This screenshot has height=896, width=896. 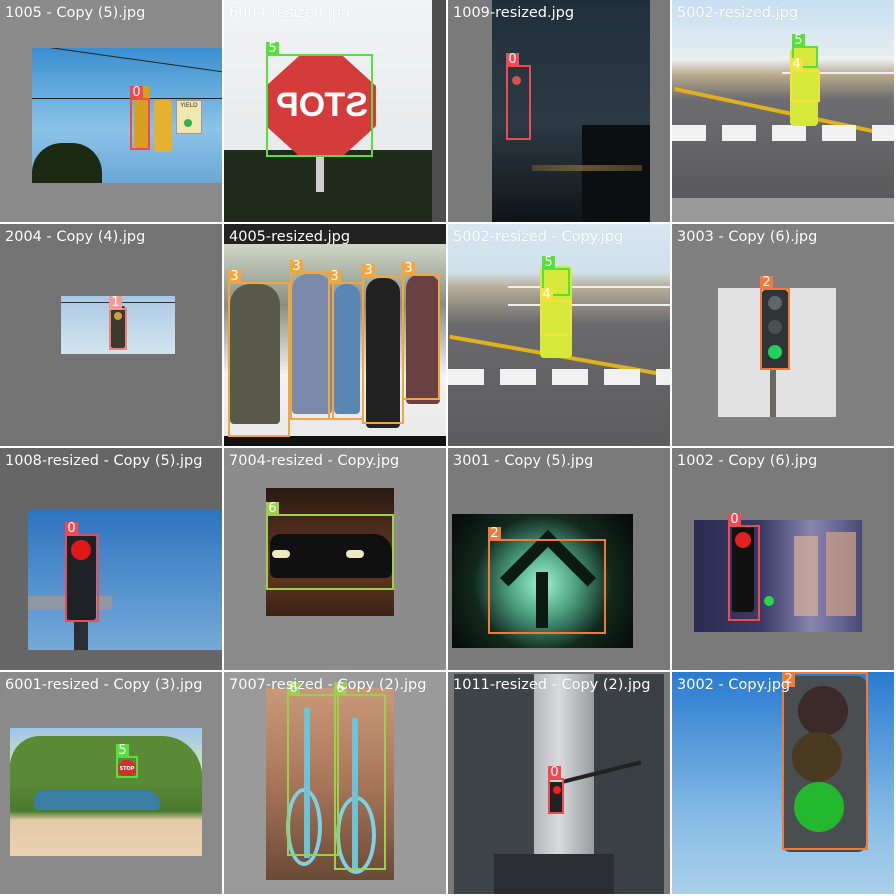 What do you see at coordinates (559, 111) in the screenshot?
I see `tile-1009-resized: 0 1009-resized.jpg` at bounding box center [559, 111].